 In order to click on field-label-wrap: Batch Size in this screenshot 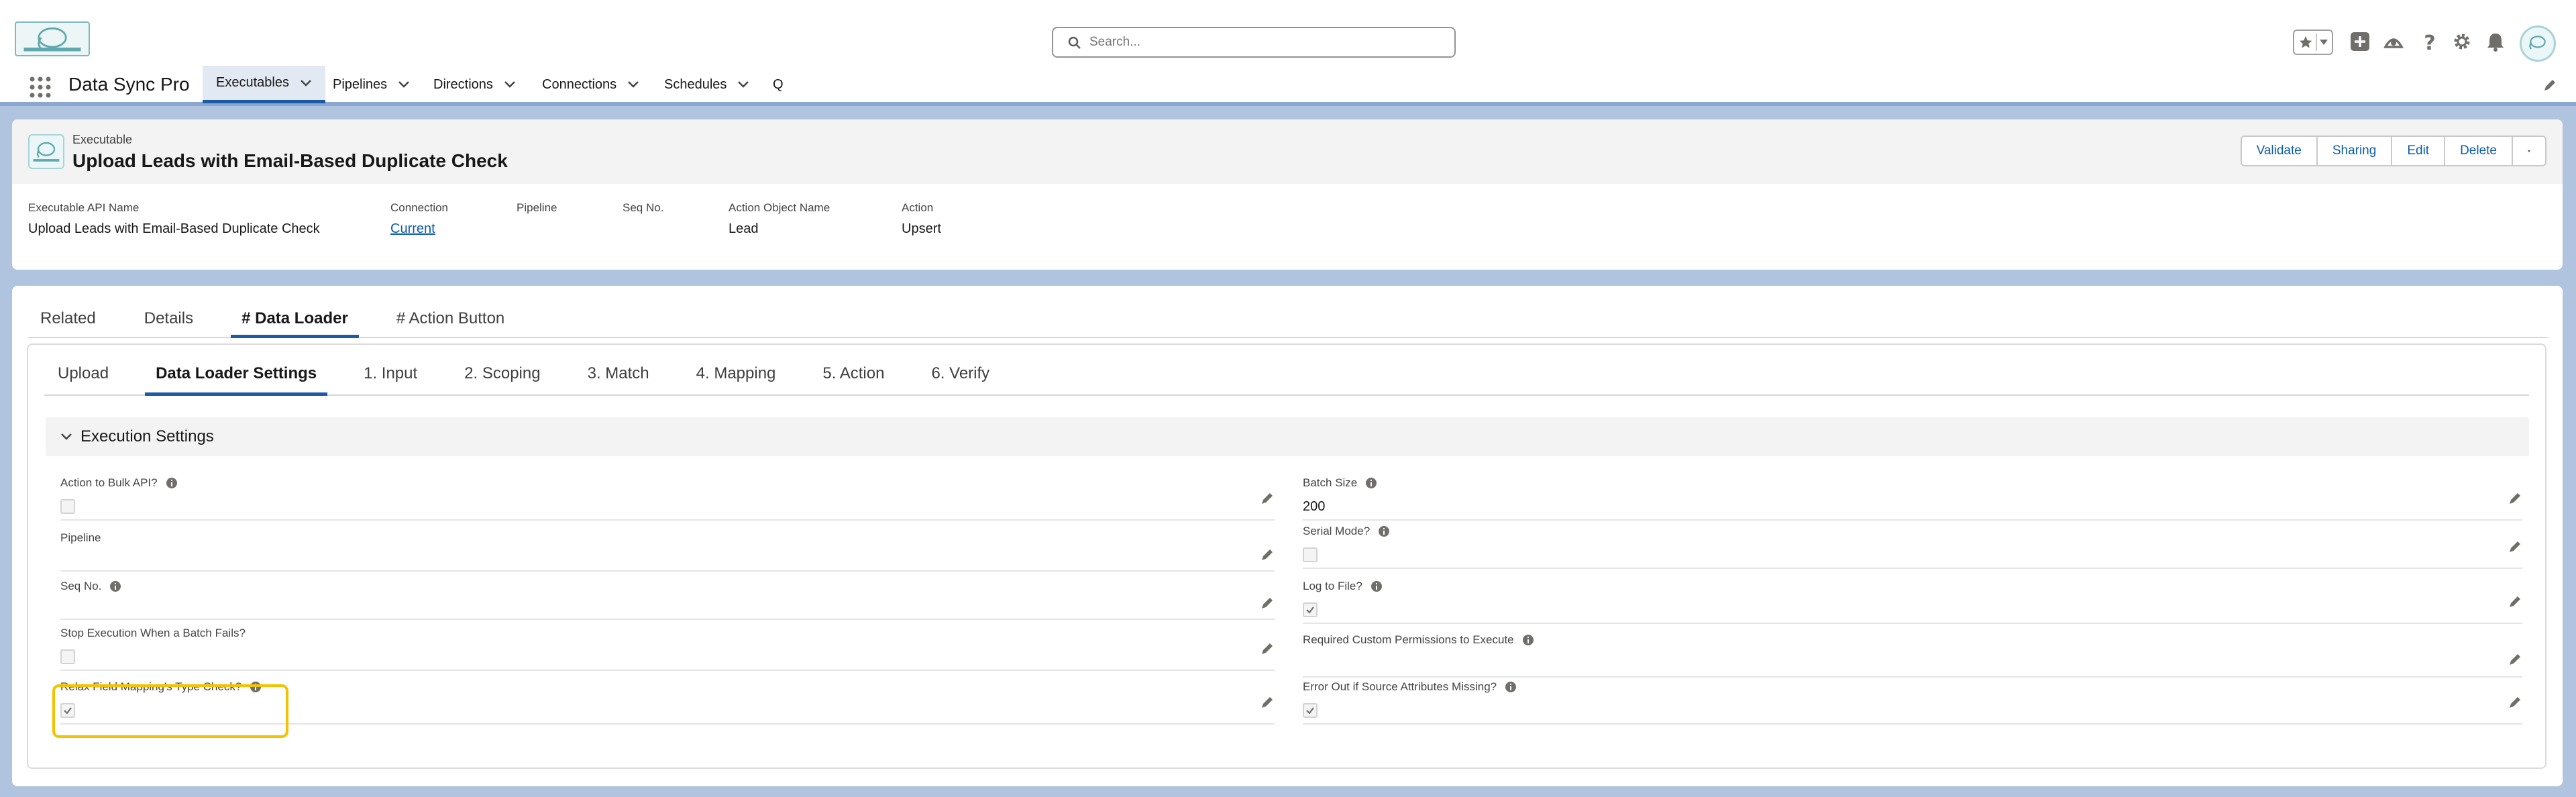, I will do `click(1340, 483)`.